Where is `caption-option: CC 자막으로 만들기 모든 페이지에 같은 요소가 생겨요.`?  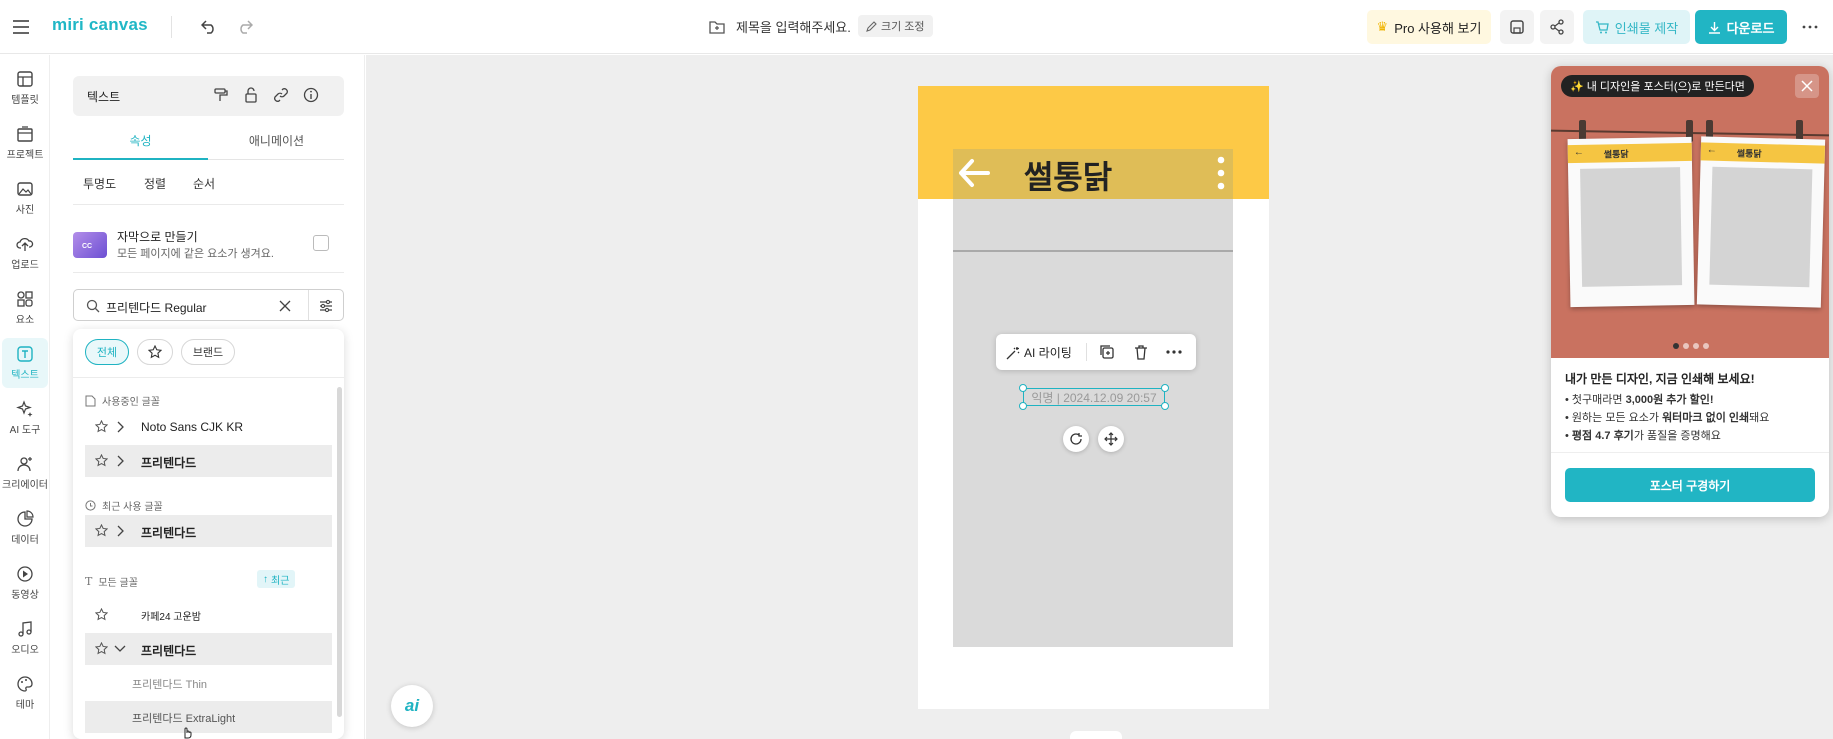 caption-option: CC 자막으로 만들기 모든 페이지에 같은 요소가 생겨요. is located at coordinates (208, 244).